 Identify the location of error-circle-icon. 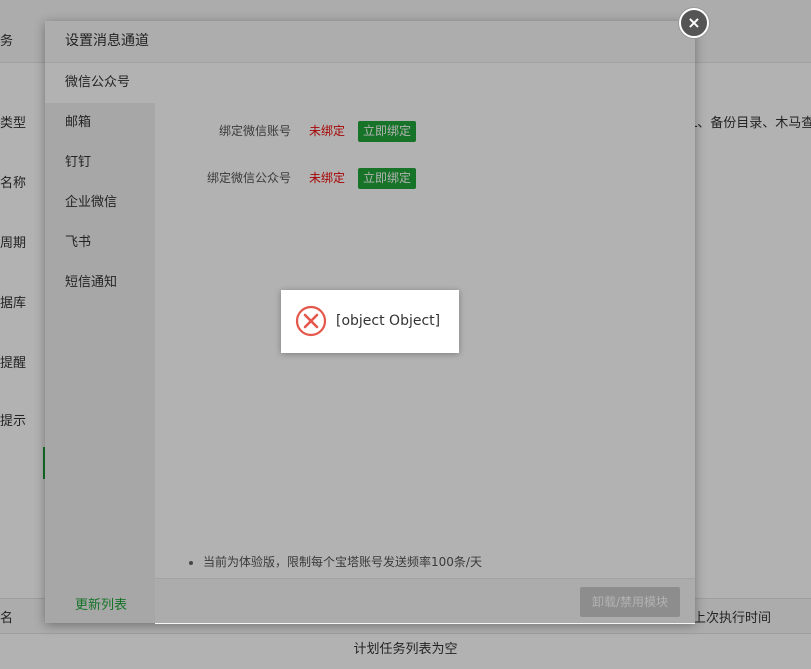
(311, 321).